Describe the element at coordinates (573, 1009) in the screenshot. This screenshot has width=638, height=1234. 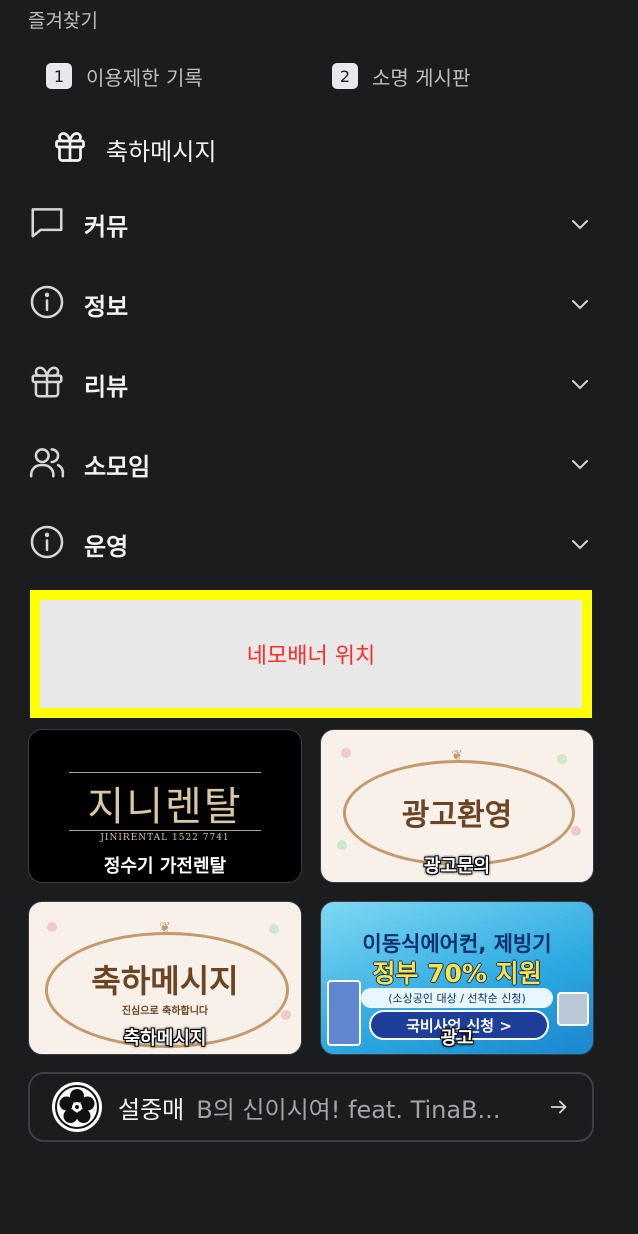
I see `ice-maker-icon` at that location.